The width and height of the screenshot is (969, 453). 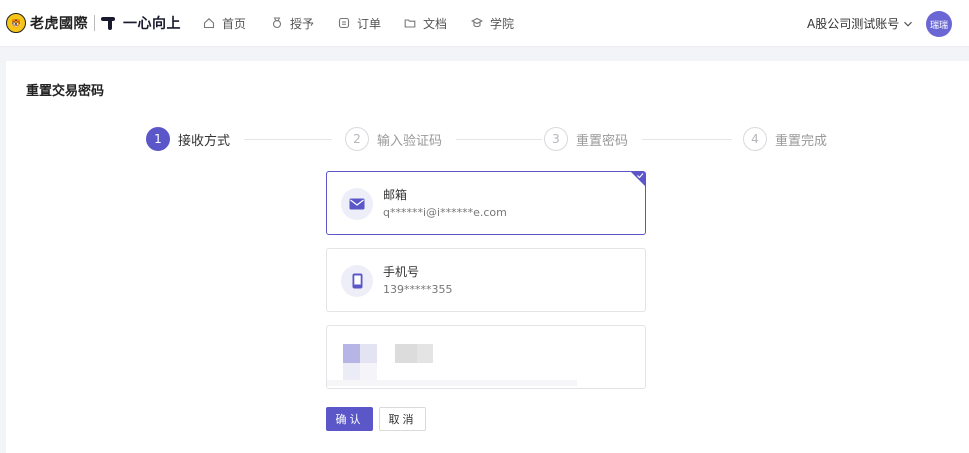 What do you see at coordinates (234, 23) in the screenshot?
I see `nav-label: 首页` at bounding box center [234, 23].